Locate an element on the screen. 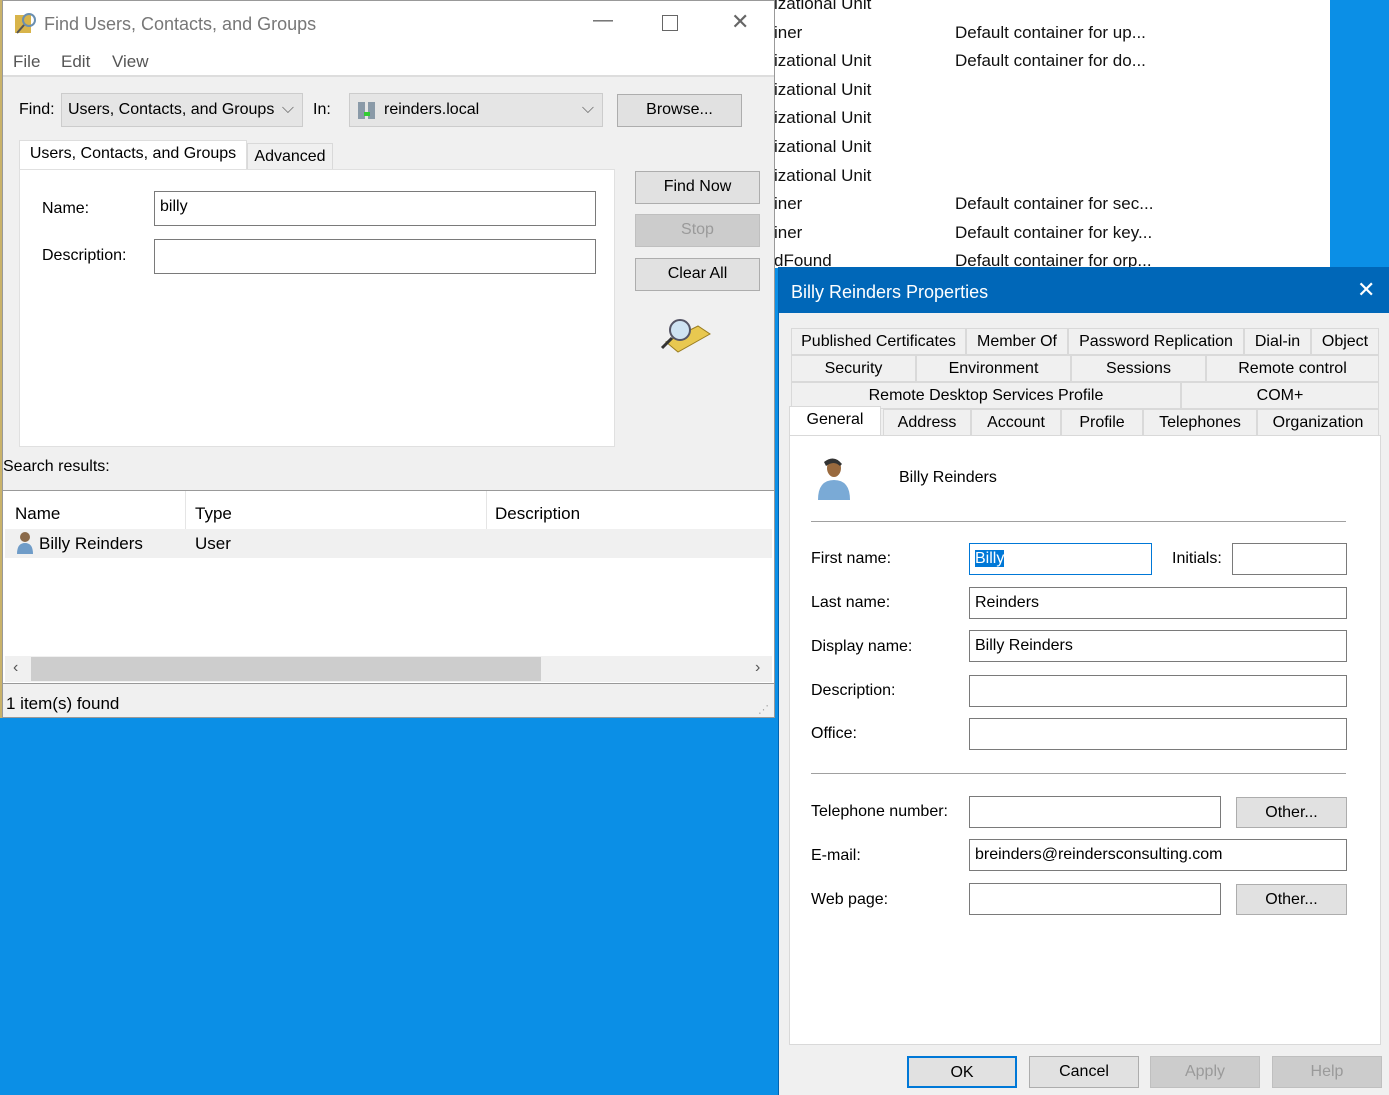  tab-general: General is located at coordinates (835, 421).